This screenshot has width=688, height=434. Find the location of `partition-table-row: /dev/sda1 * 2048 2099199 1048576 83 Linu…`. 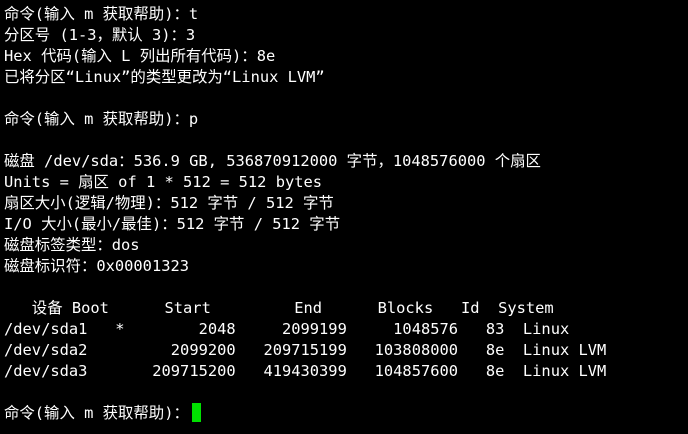

partition-table-row: /dev/sda1 * 2048 2099199 1048576 83 Linu… is located at coordinates (287, 329).